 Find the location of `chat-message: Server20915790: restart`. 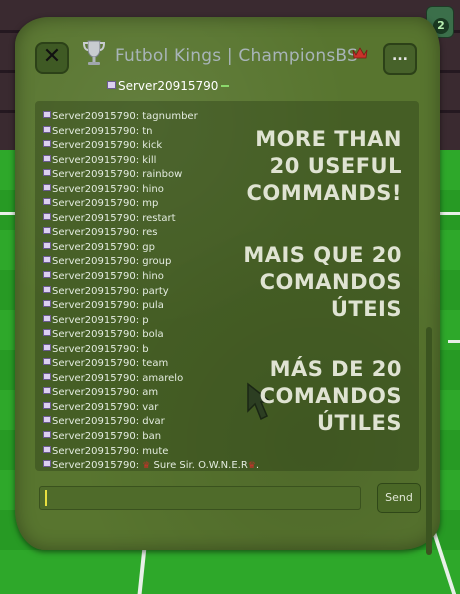

chat-message: Server20915790: restart is located at coordinates (151, 219).